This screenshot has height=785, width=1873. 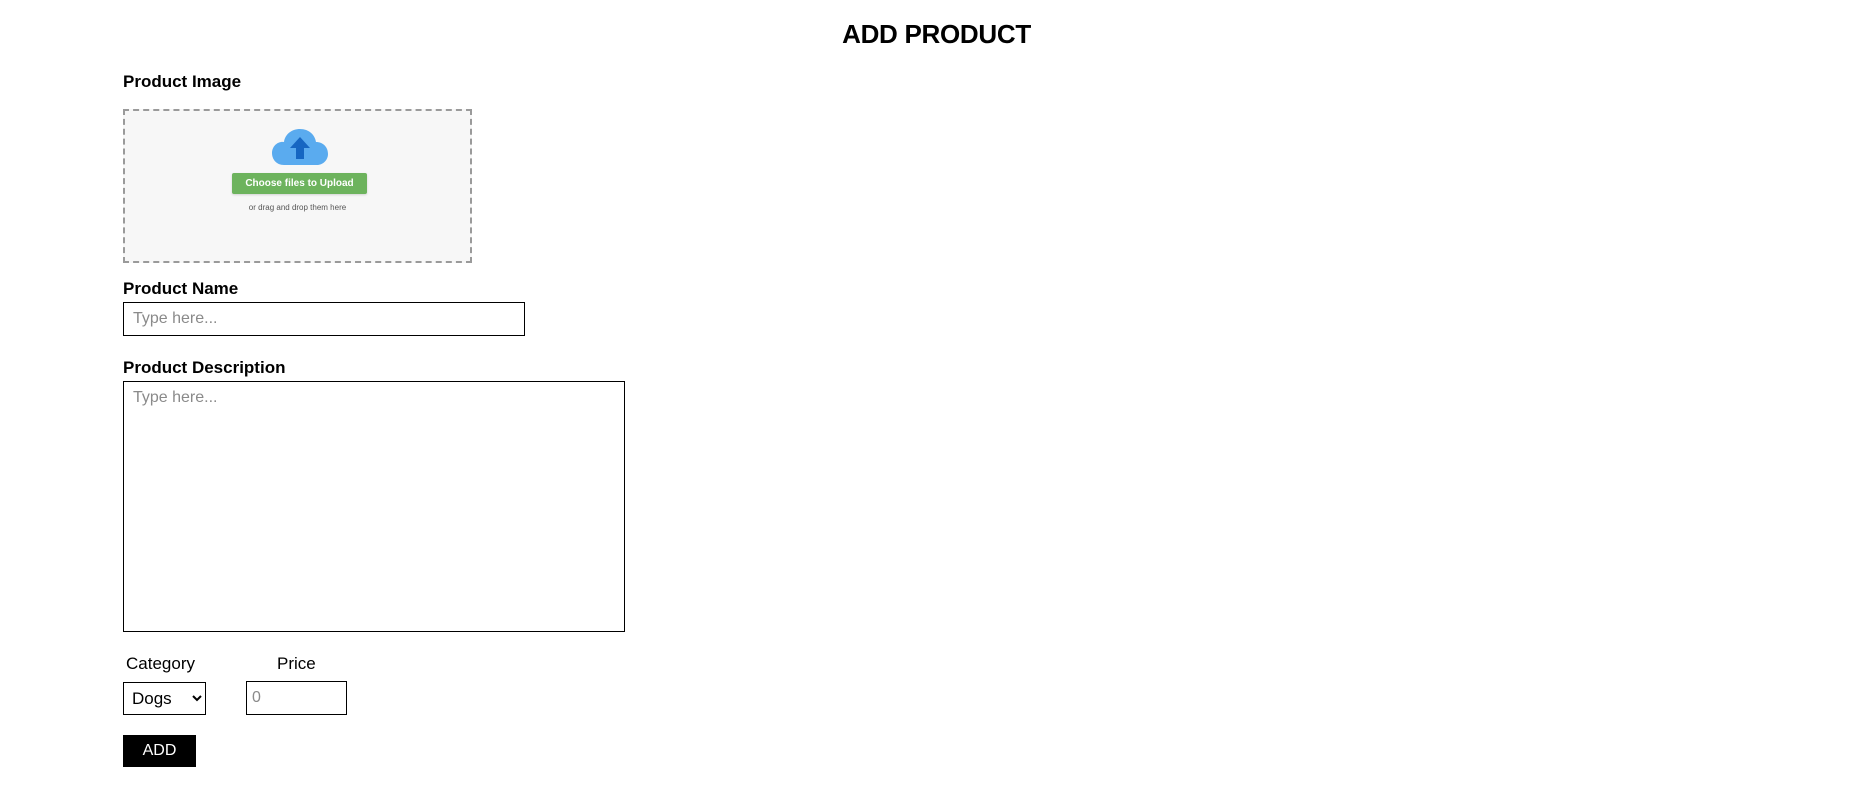 What do you see at coordinates (160, 663) in the screenshot?
I see `category-label: Category` at bounding box center [160, 663].